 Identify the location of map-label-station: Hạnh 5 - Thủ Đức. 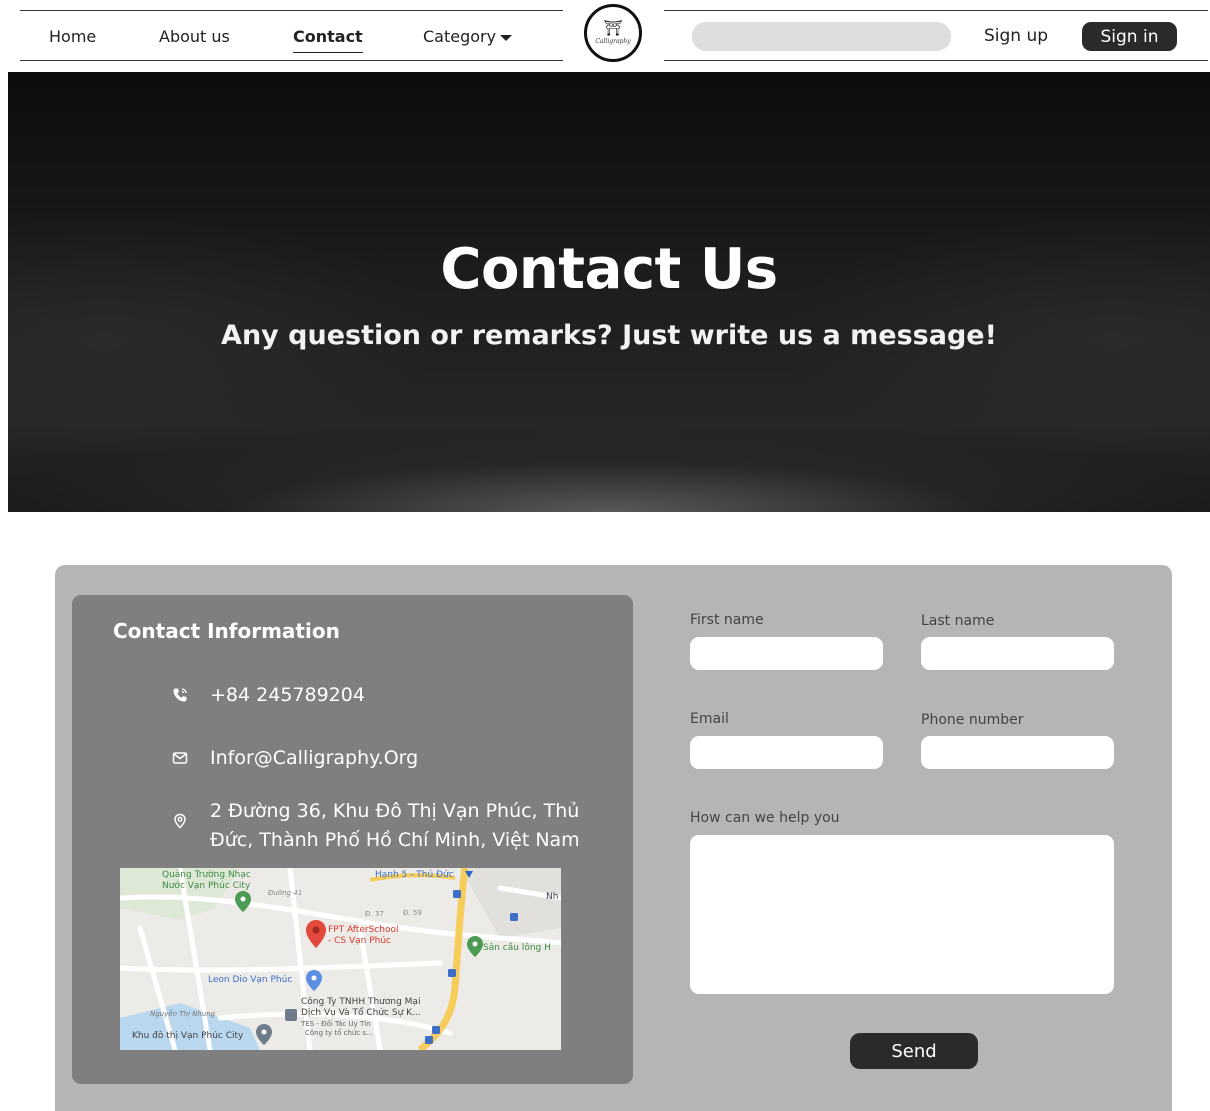
(414, 874).